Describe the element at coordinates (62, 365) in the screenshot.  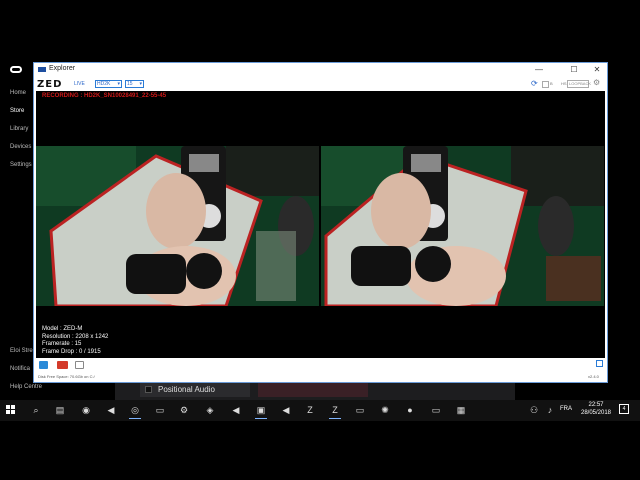
I see `record-icon` at that location.